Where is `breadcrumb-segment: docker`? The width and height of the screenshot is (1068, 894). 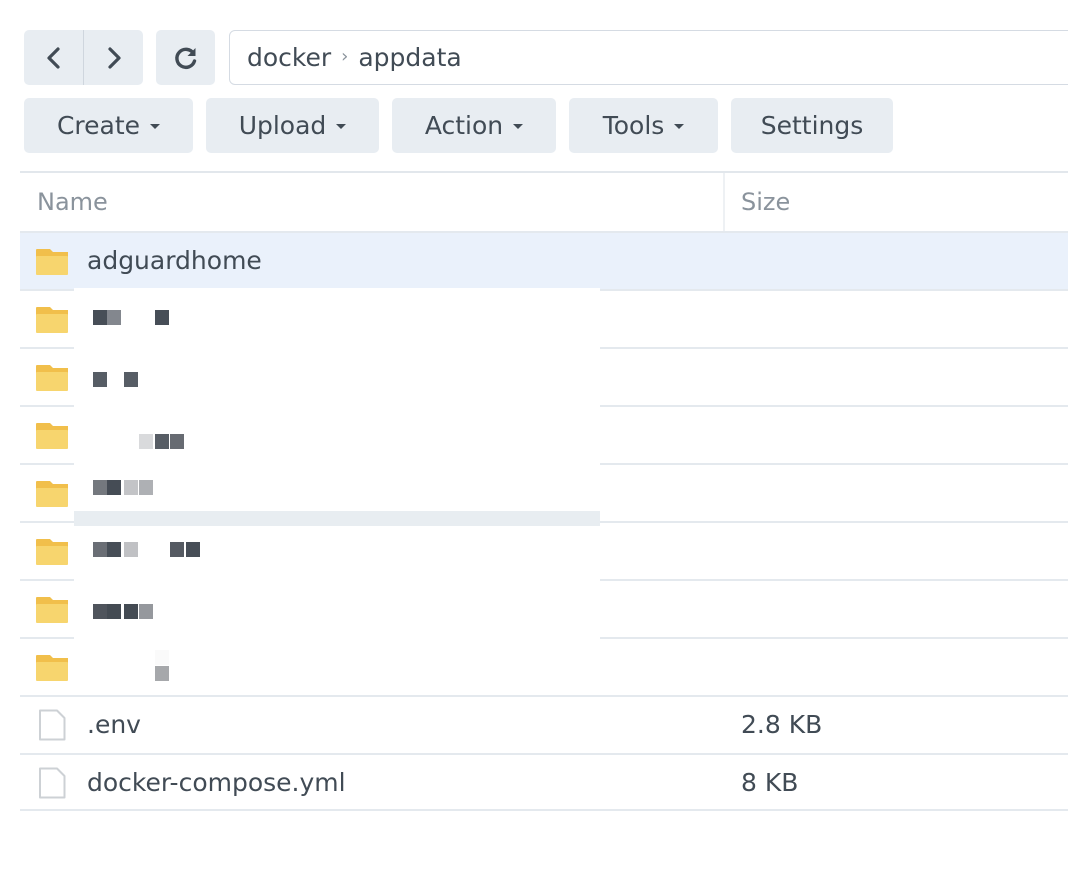 breadcrumb-segment: docker is located at coordinates (289, 57).